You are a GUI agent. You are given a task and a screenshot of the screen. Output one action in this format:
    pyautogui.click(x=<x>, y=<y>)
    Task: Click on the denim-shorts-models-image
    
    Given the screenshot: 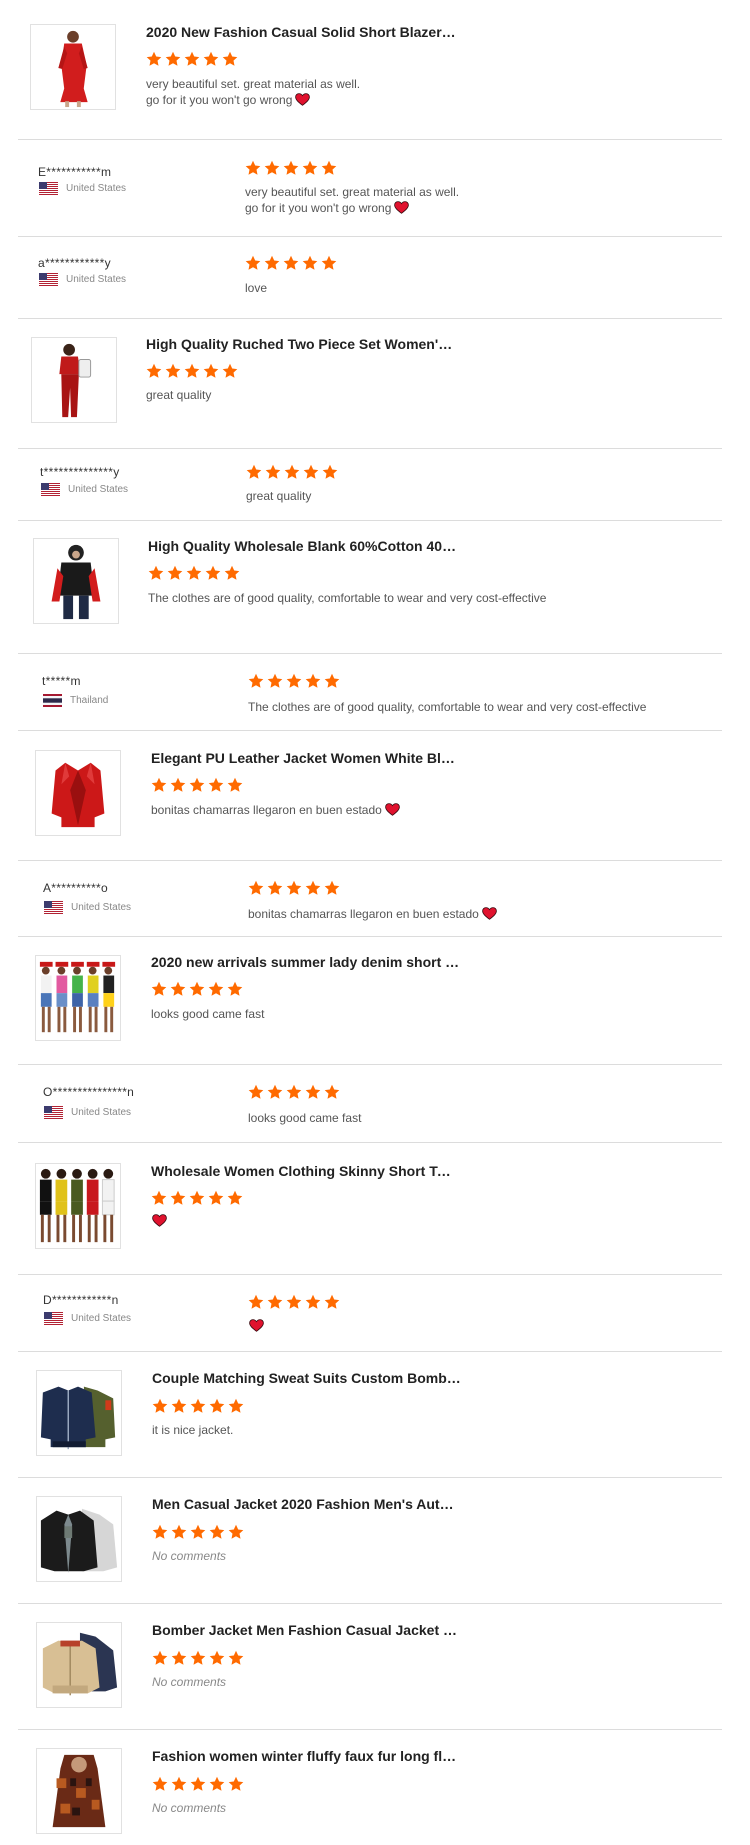 What is the action you would take?
    pyautogui.click(x=78, y=998)
    